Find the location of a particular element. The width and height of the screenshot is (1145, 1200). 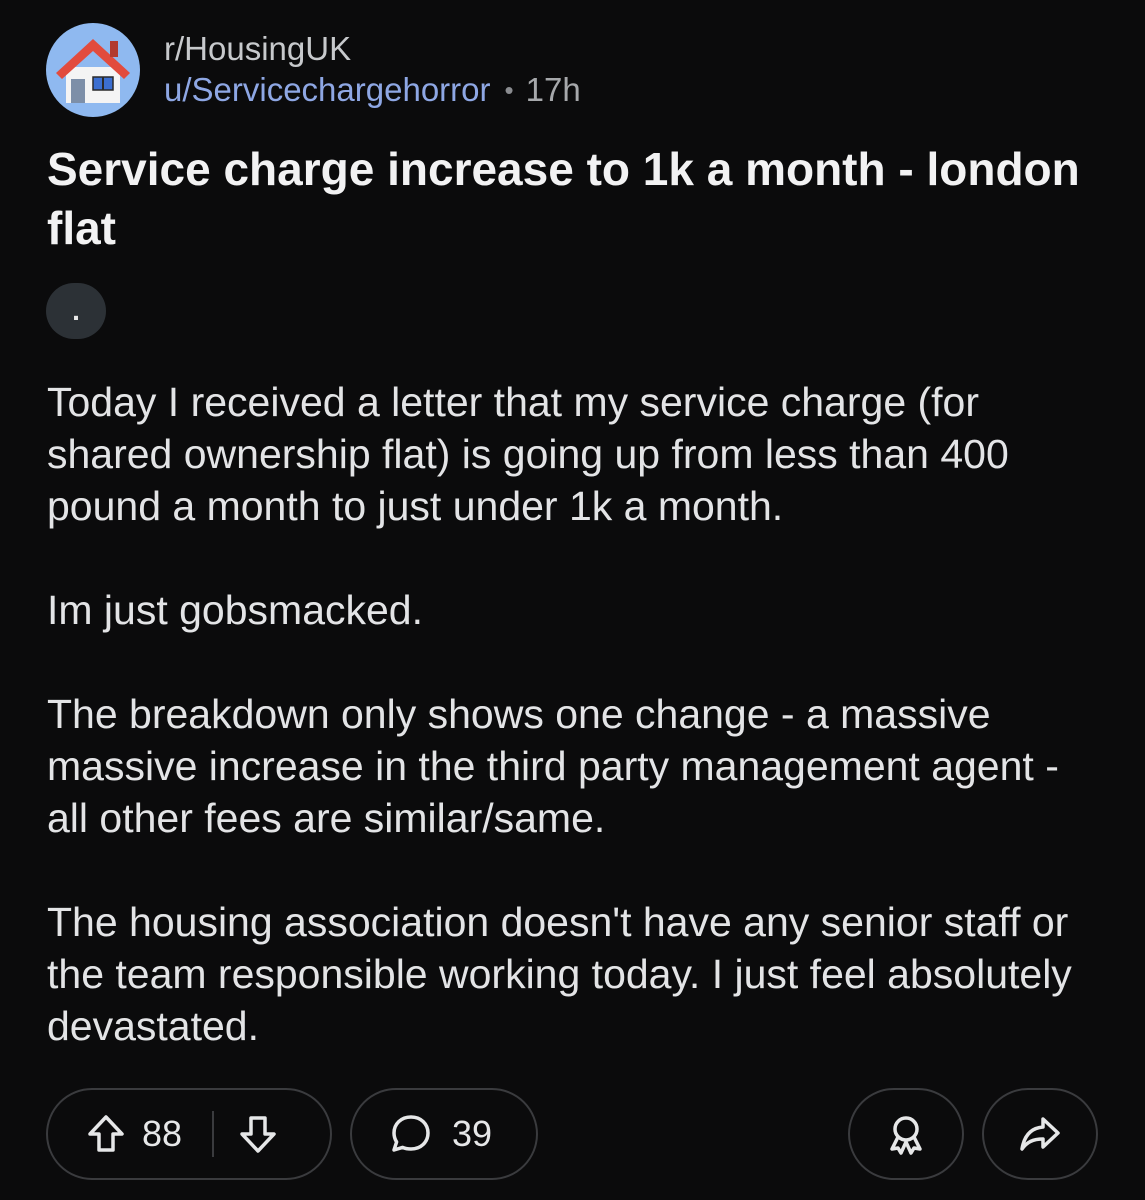

award-icon is located at coordinates (906, 1134).